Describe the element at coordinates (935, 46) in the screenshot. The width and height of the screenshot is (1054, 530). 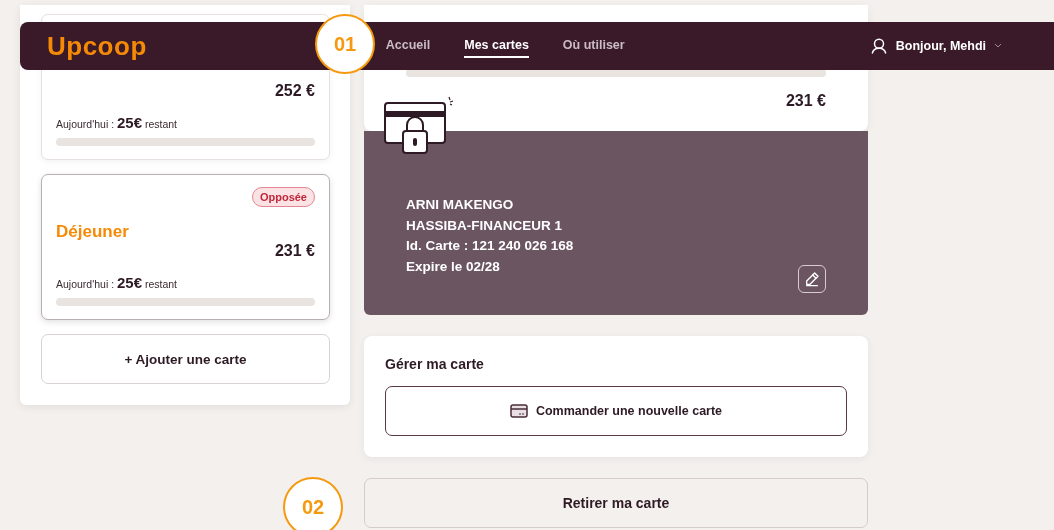
I see `user-menu: Bonjour, Mehdi` at that location.